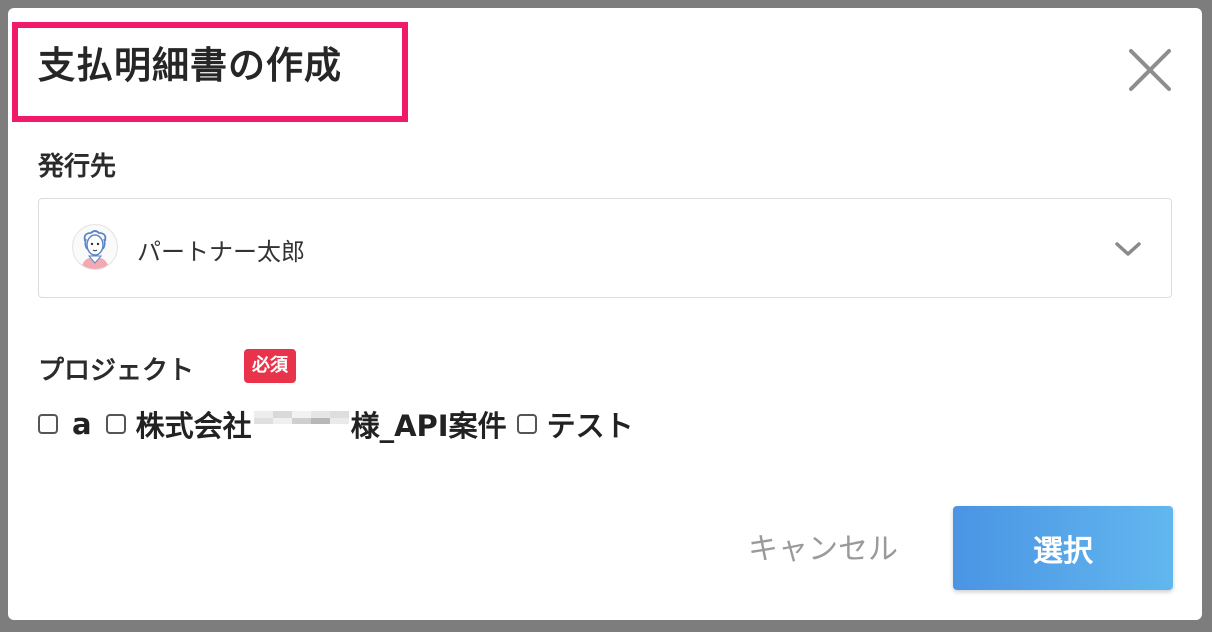 The height and width of the screenshot is (632, 1212). I want to click on project-options: a 株式会社 様_API案件 テスト, so click(336, 424).